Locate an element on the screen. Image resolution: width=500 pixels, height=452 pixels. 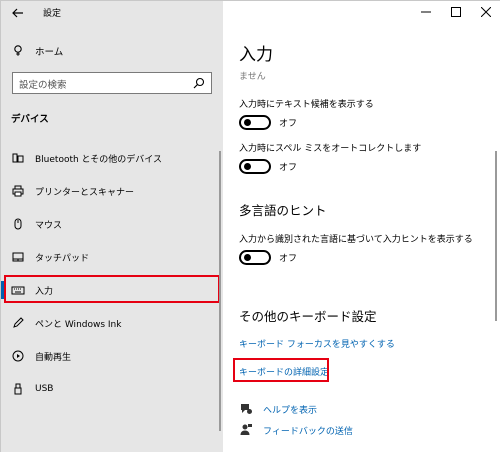
minimize-icon is located at coordinates (426, 12).